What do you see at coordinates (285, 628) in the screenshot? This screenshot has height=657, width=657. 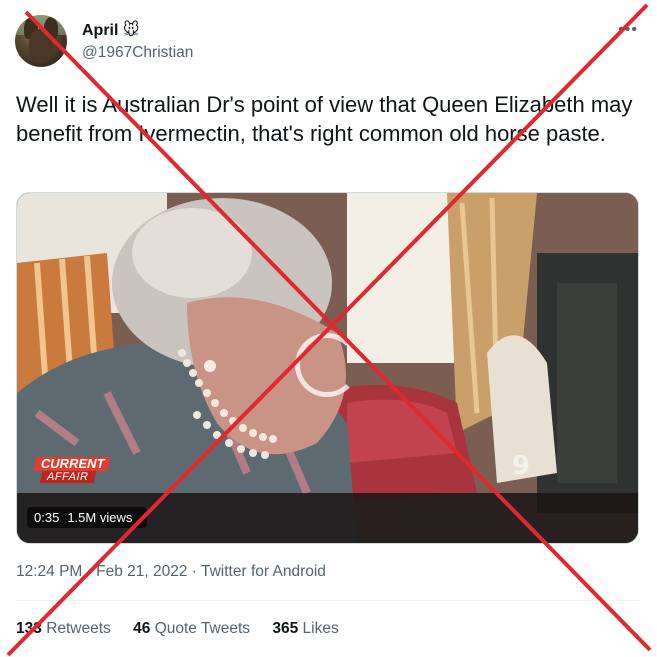 I see `likes-count: 365` at bounding box center [285, 628].